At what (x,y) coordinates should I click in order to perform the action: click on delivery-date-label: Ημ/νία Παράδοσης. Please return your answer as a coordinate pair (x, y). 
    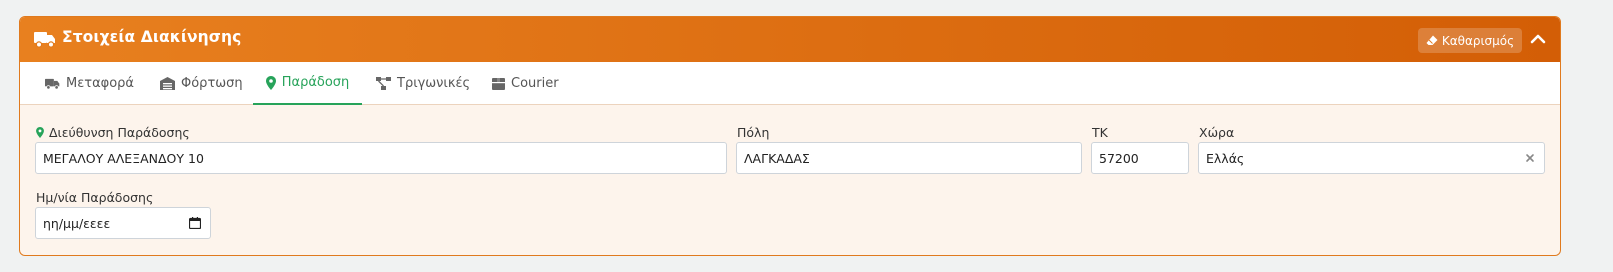
    Looking at the image, I should click on (95, 197).